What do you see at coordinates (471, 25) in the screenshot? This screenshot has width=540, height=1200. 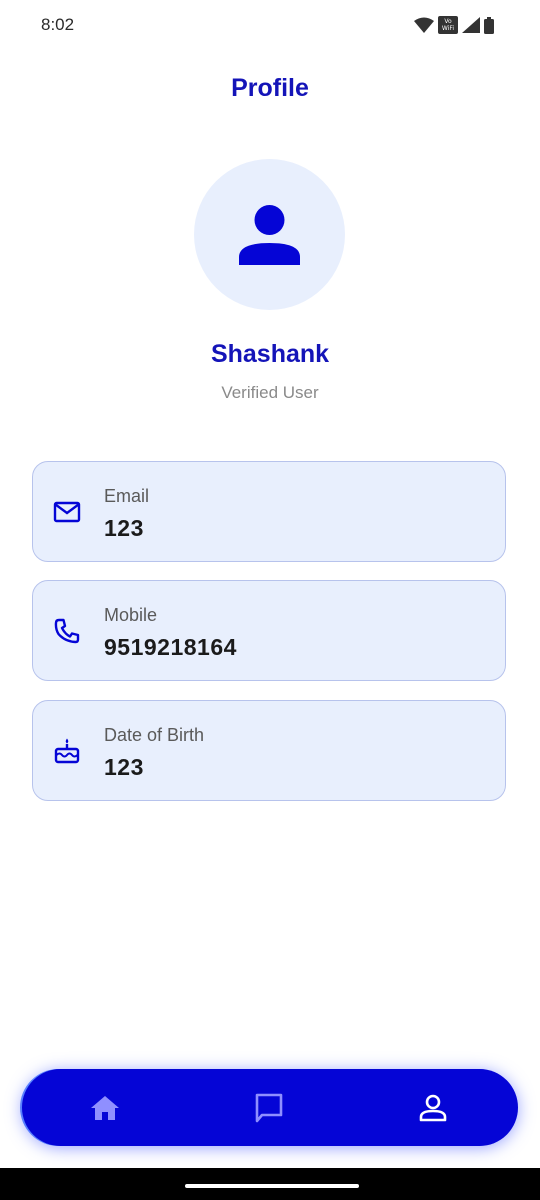 I see `signal-icon` at bounding box center [471, 25].